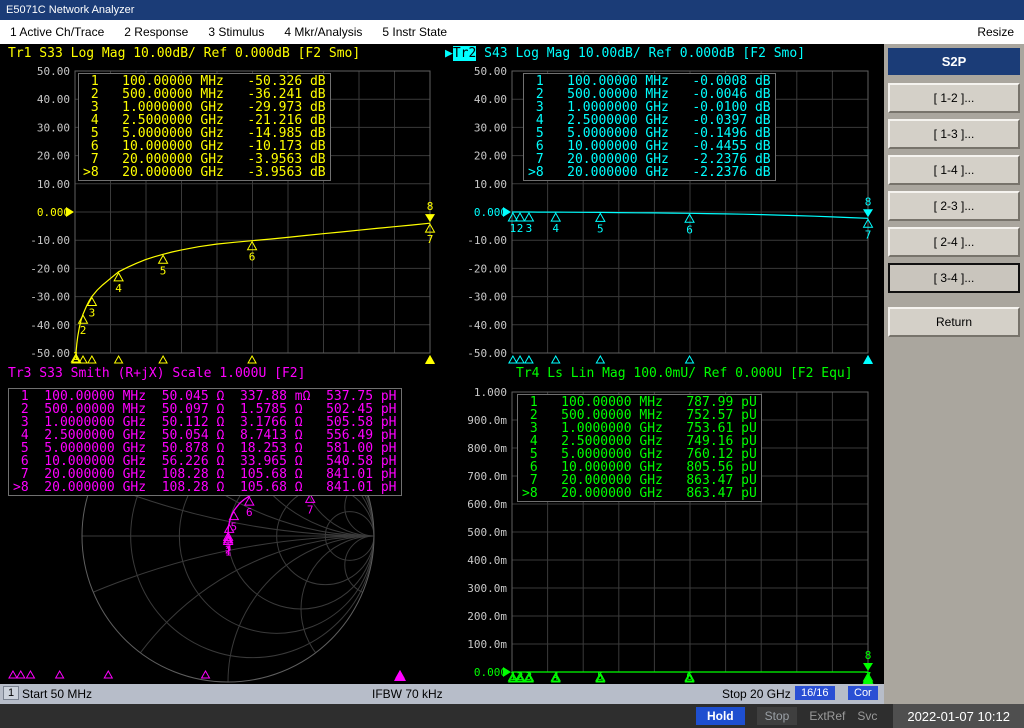 This screenshot has height=728, width=1024. What do you see at coordinates (204, 172) in the screenshot?
I see `marker-row: >8 20.000000 GHz -3.9563 dB` at bounding box center [204, 172].